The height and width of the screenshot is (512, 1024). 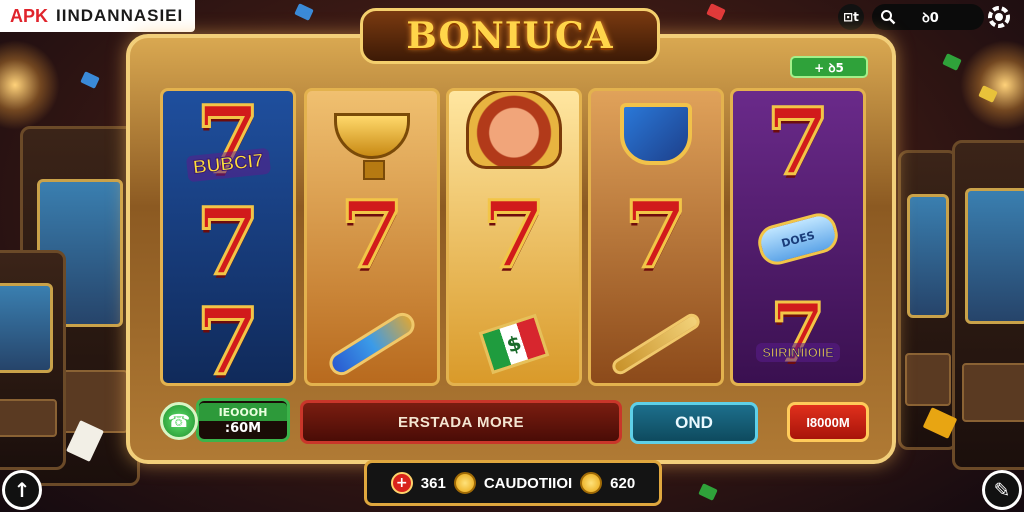 I want to click on search-icon, so click(x=888, y=17).